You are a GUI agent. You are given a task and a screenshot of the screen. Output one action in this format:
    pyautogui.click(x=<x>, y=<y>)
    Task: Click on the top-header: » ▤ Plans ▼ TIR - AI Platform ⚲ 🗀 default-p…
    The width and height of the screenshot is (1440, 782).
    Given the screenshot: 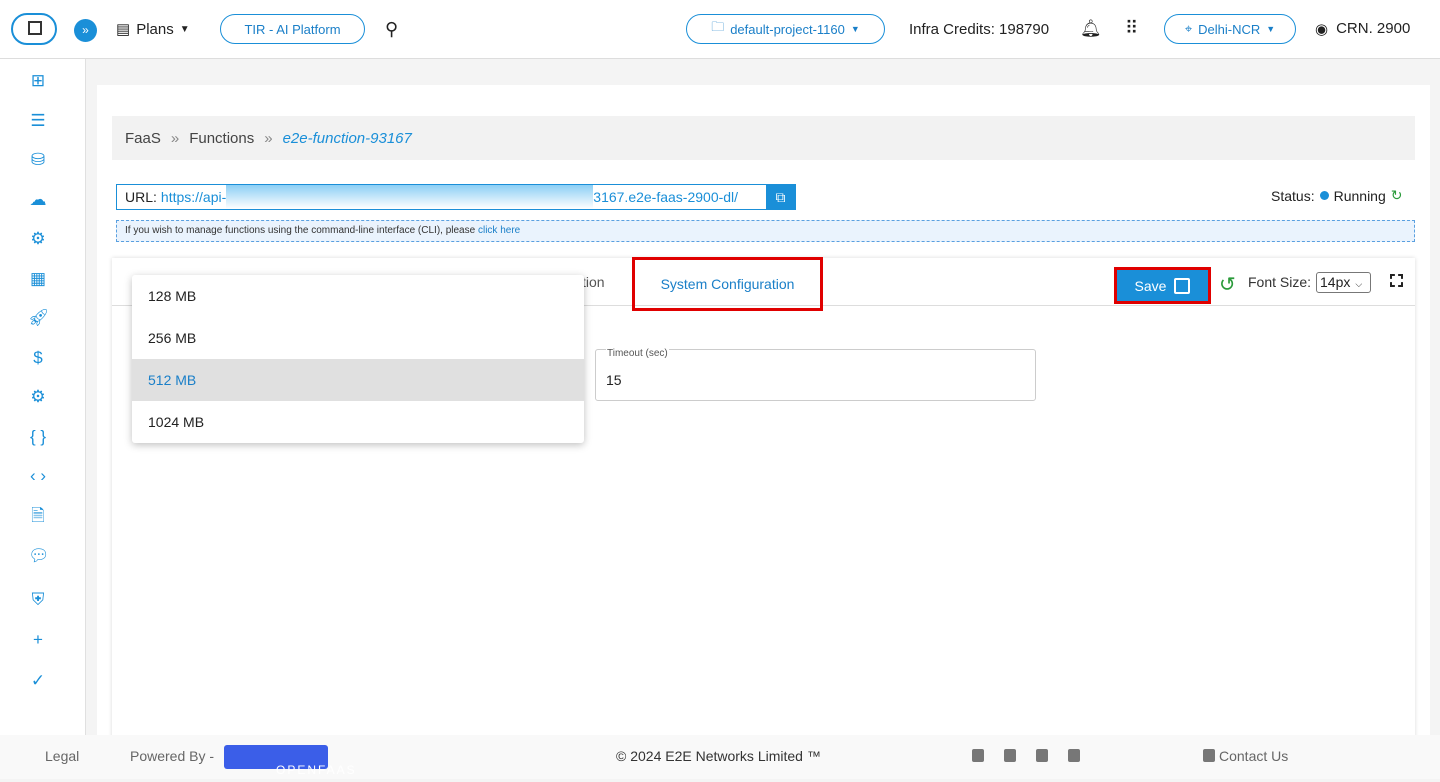 What is the action you would take?
    pyautogui.click(x=720, y=29)
    